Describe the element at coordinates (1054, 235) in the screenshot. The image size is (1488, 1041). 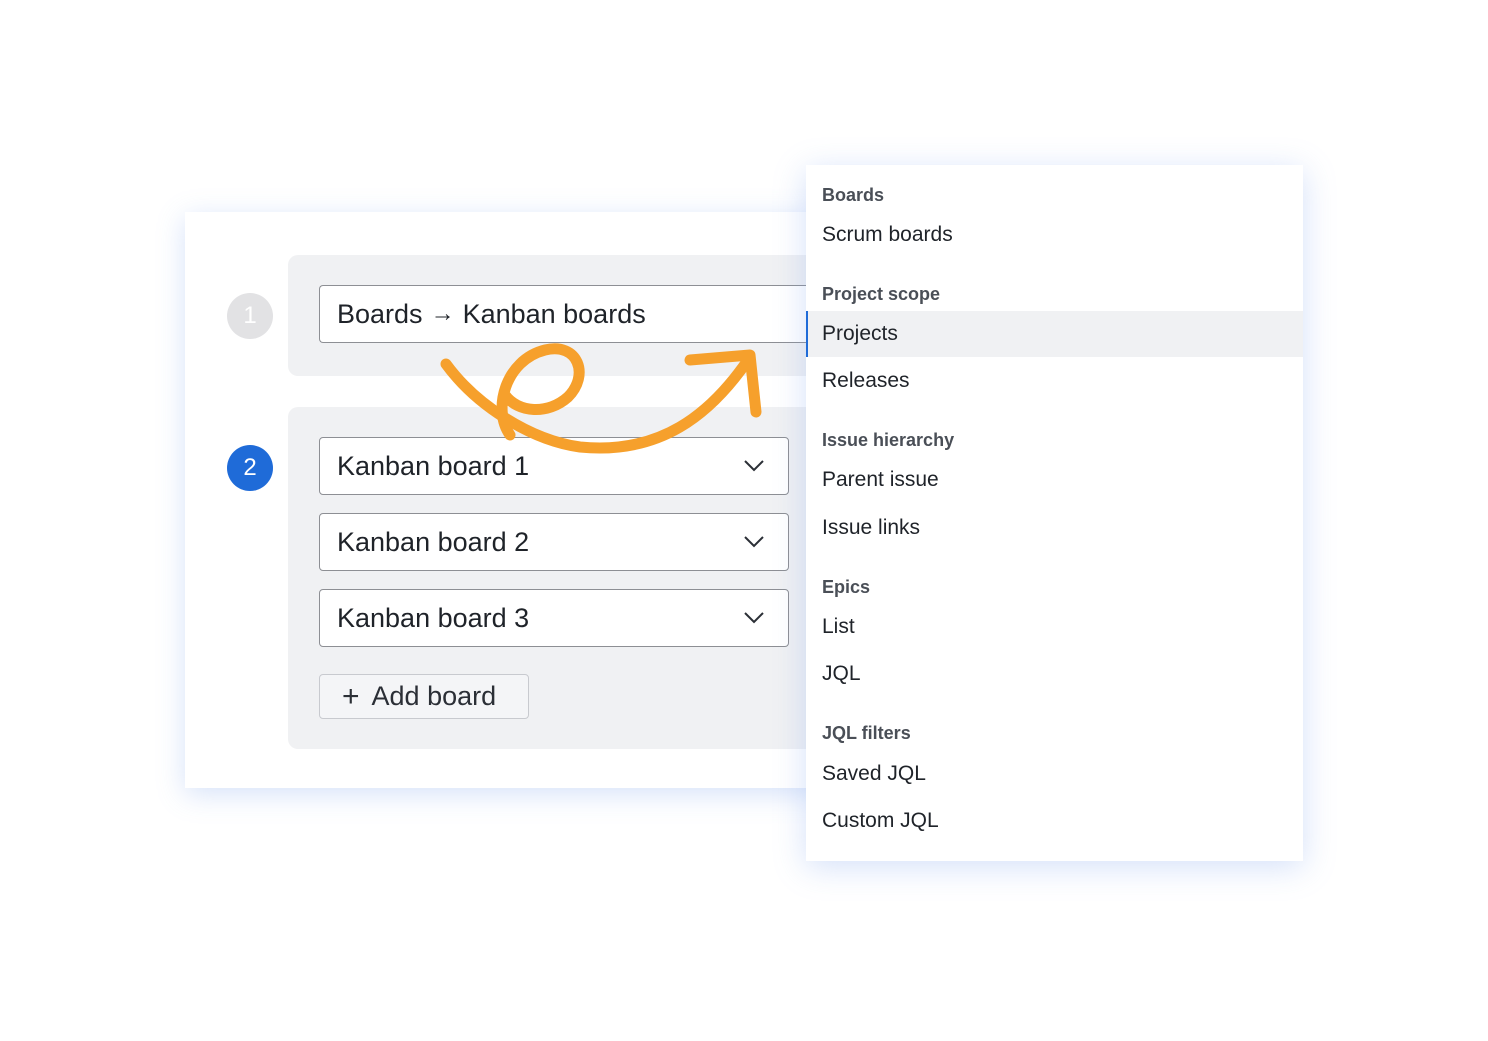
I see `menu-item-scrum-boards: Scrum boards` at that location.